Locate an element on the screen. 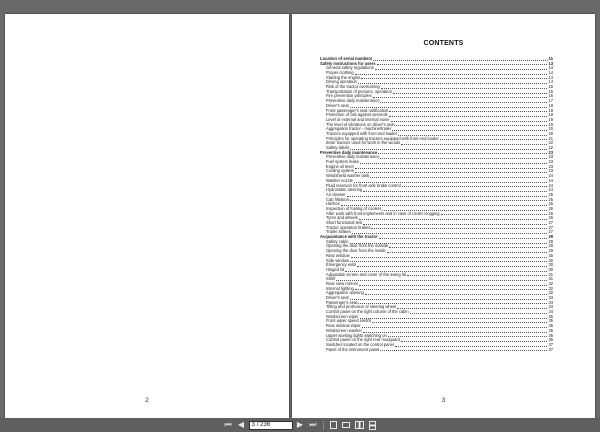  page-number-field: 3 / 236 is located at coordinates (270, 425).